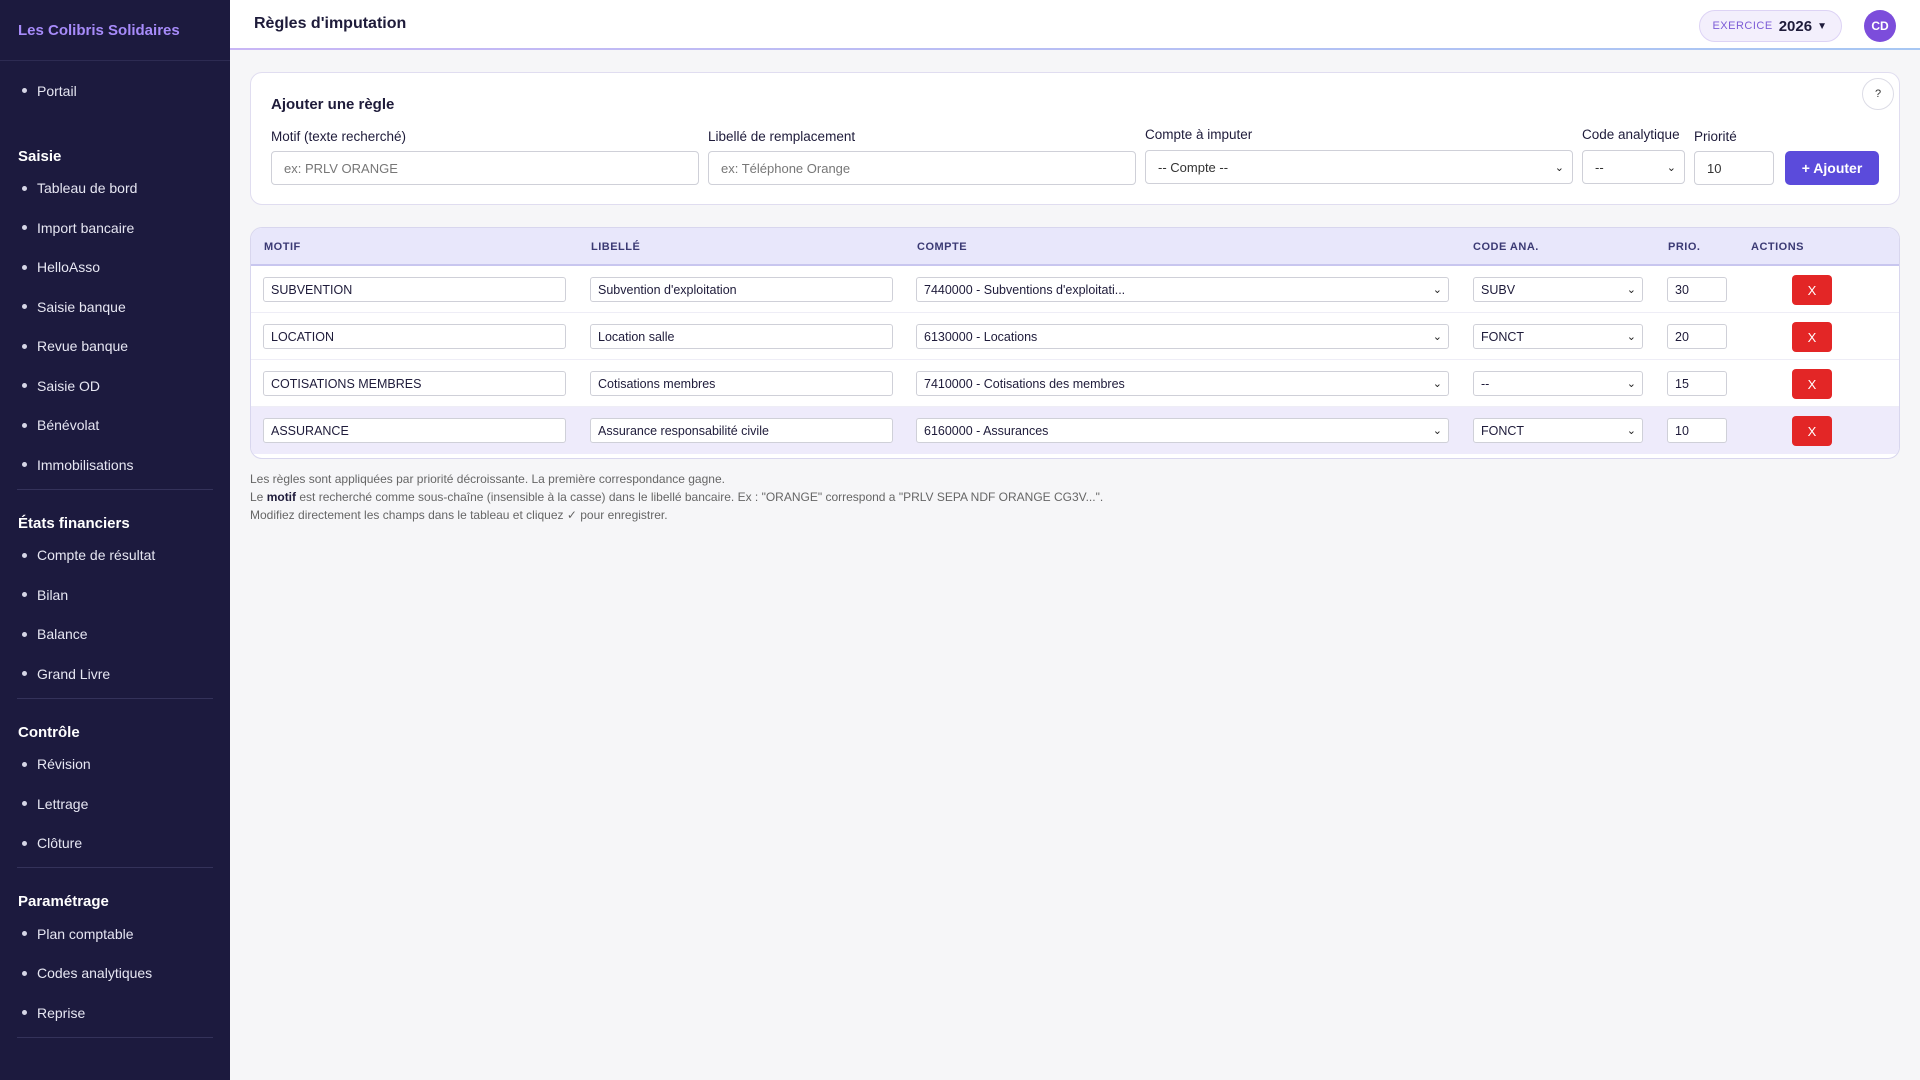 This screenshot has width=1920, height=1080. I want to click on libelle-cell: Location salle, so click(741, 336).